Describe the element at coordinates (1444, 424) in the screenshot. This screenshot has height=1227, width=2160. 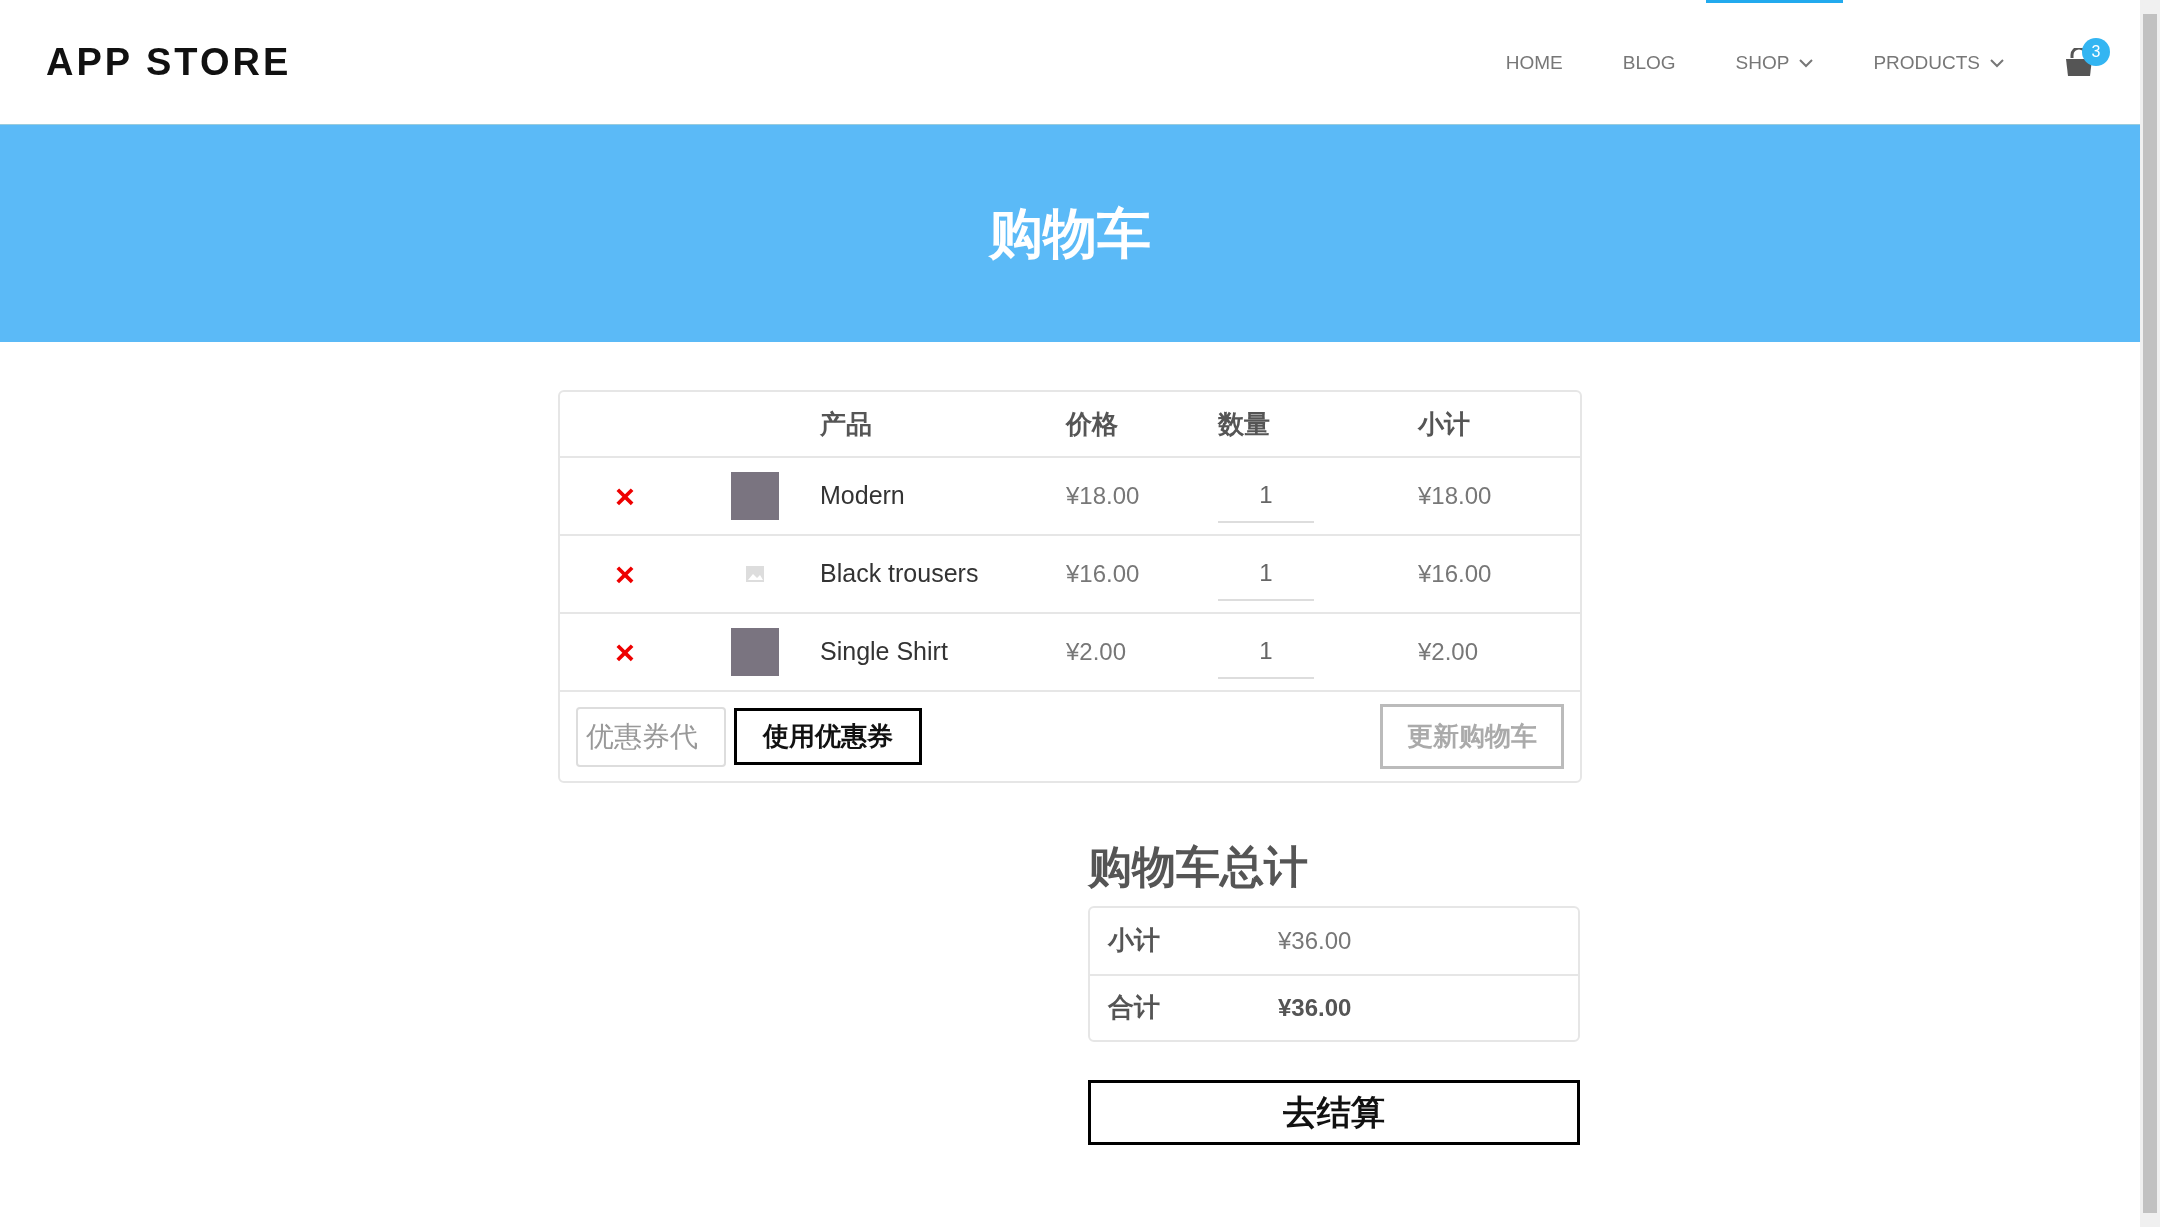
I see `column-header: 小计` at that location.